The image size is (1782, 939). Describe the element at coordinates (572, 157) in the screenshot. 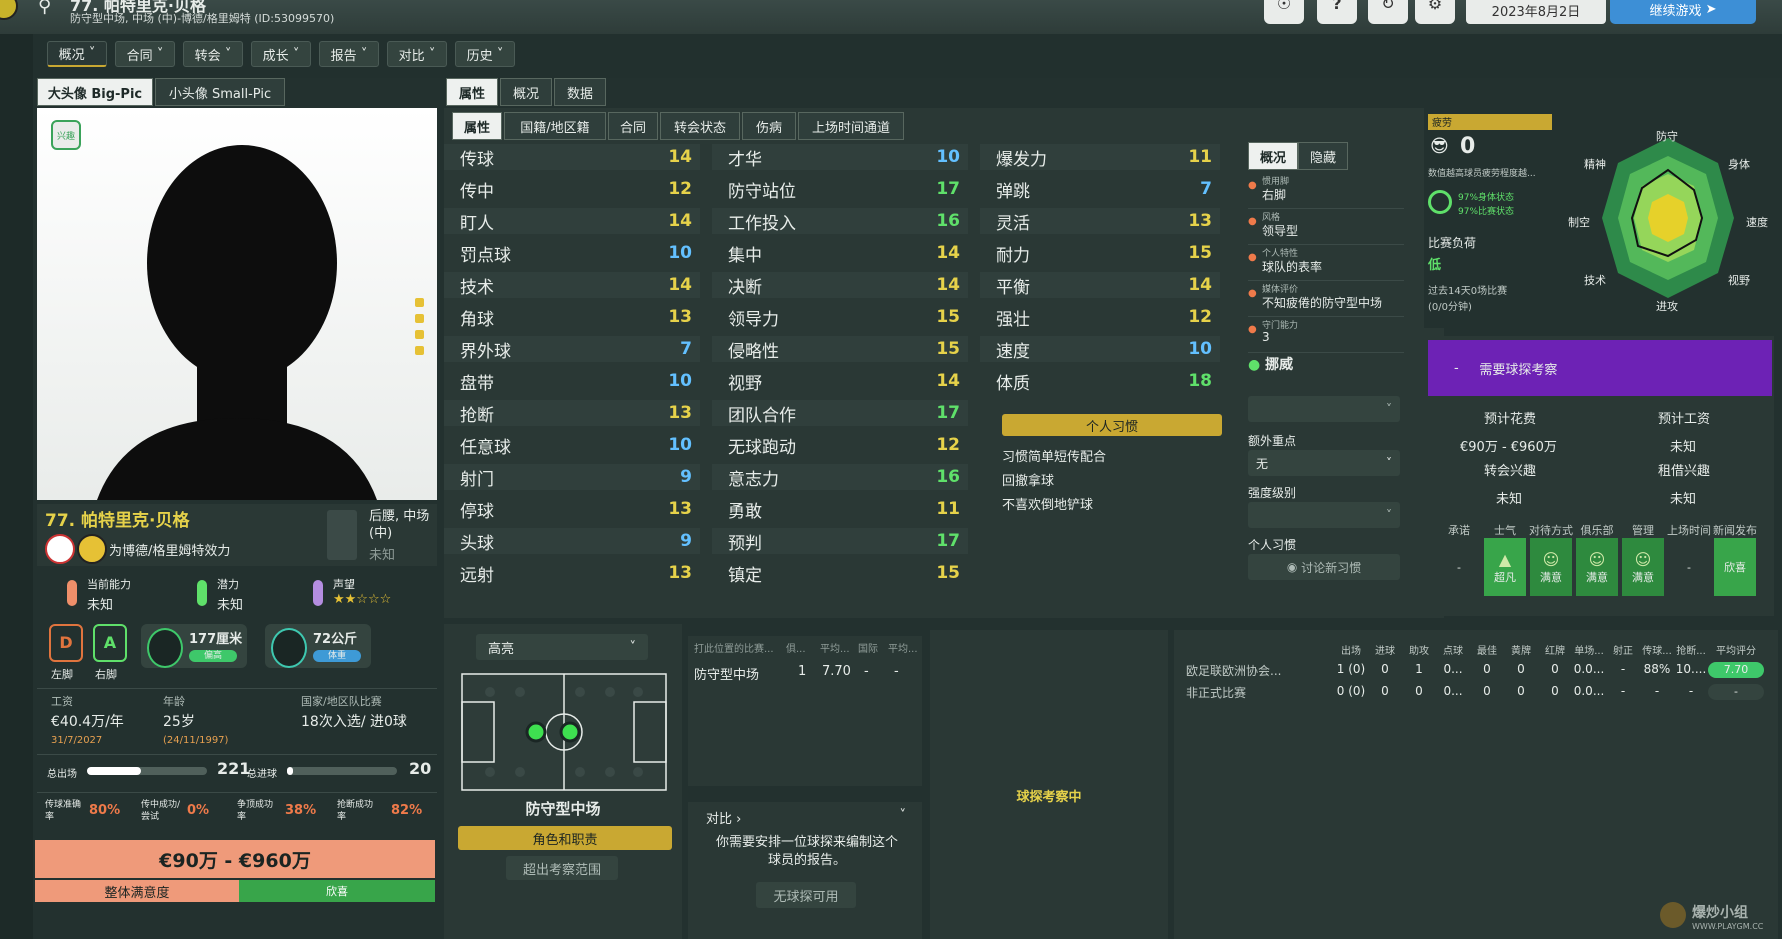

I see `attribute-row: 传球 14` at that location.